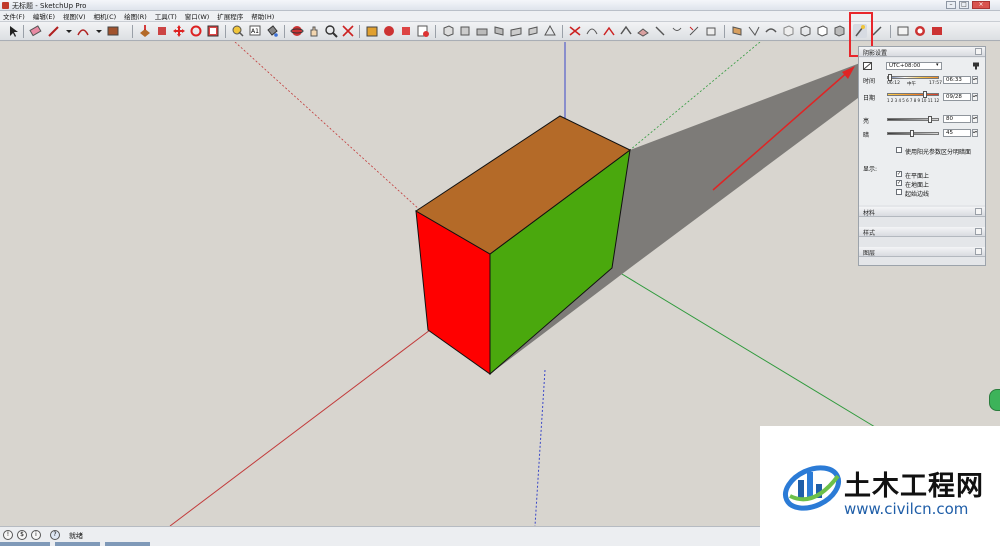 The image size is (1000, 546). Describe the element at coordinates (262, 16) in the screenshot. I see `menu-help: 帮助(H)` at that location.